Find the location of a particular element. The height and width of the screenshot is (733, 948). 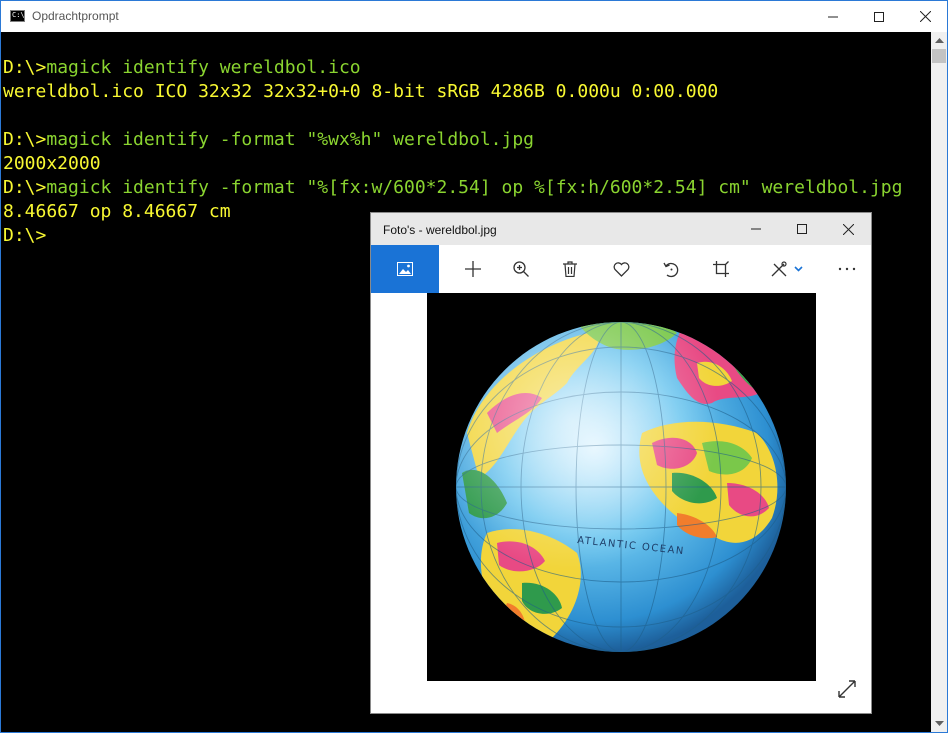

delete-button is located at coordinates (570, 269).